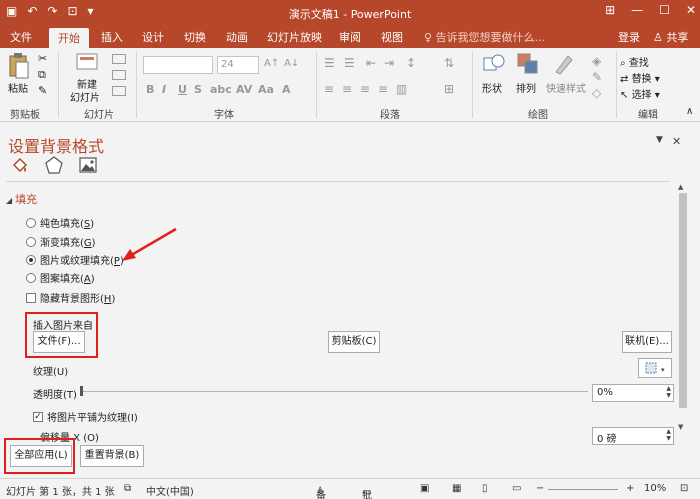 This screenshot has height=499, width=700. I want to click on section-icon, so click(119, 91).